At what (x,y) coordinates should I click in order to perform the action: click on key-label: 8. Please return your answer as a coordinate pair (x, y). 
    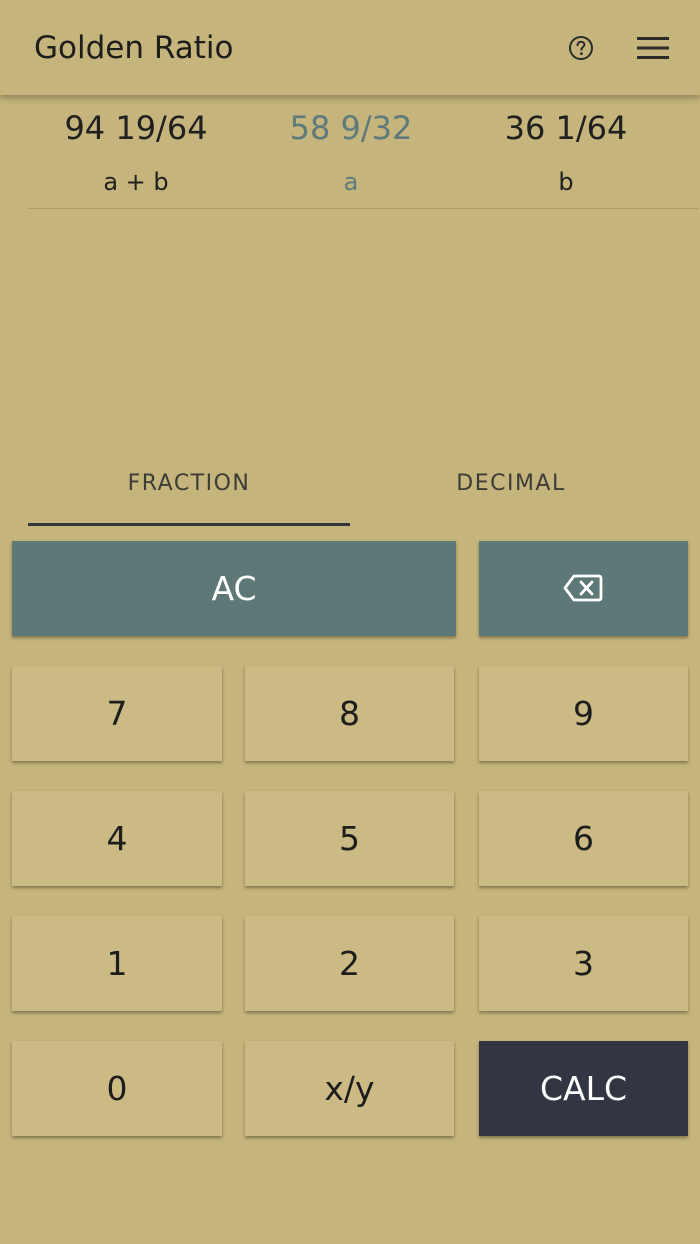
    Looking at the image, I should click on (349, 713).